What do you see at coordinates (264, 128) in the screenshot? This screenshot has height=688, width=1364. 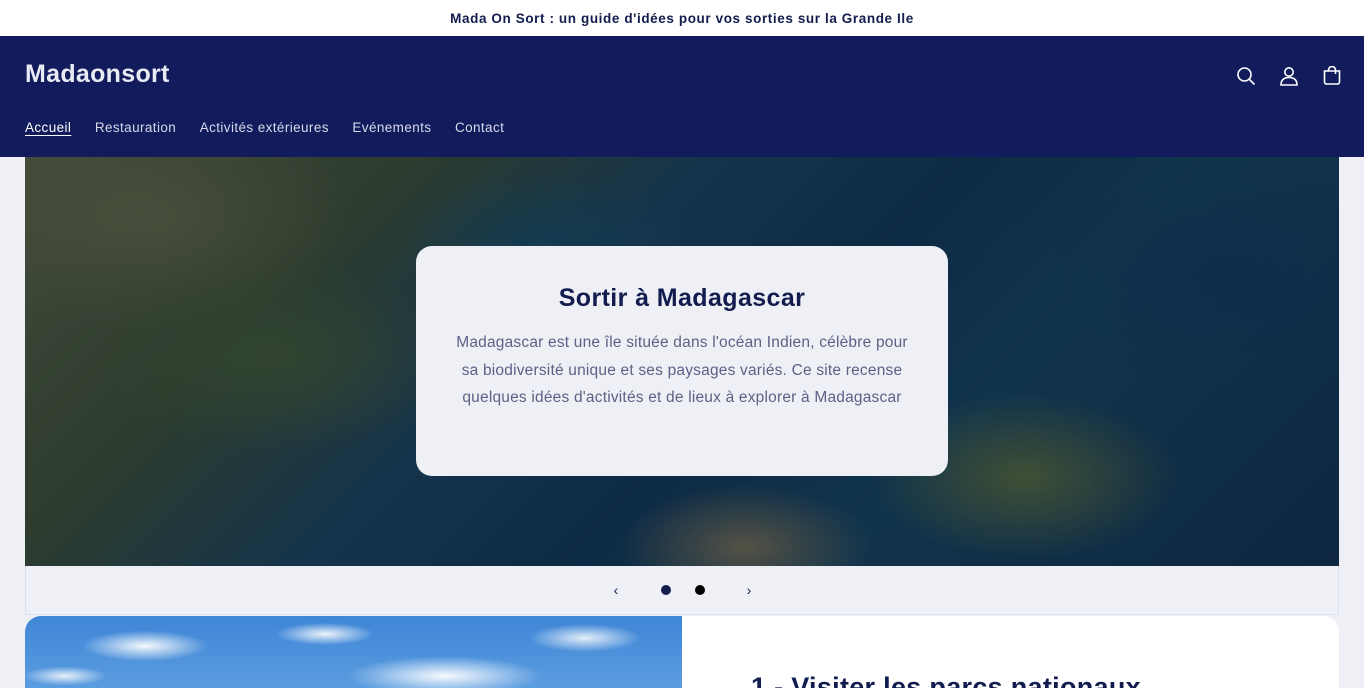 I see `nav-item-activites: Activités extérieures` at bounding box center [264, 128].